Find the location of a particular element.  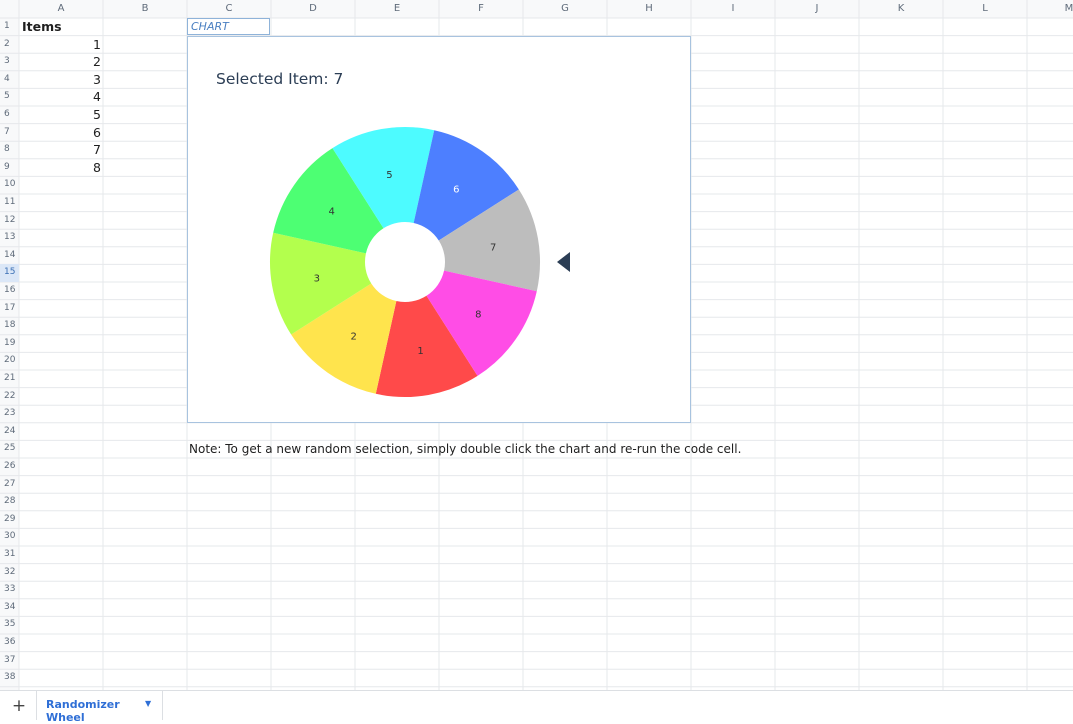

column-header-k: K is located at coordinates (901, 8).